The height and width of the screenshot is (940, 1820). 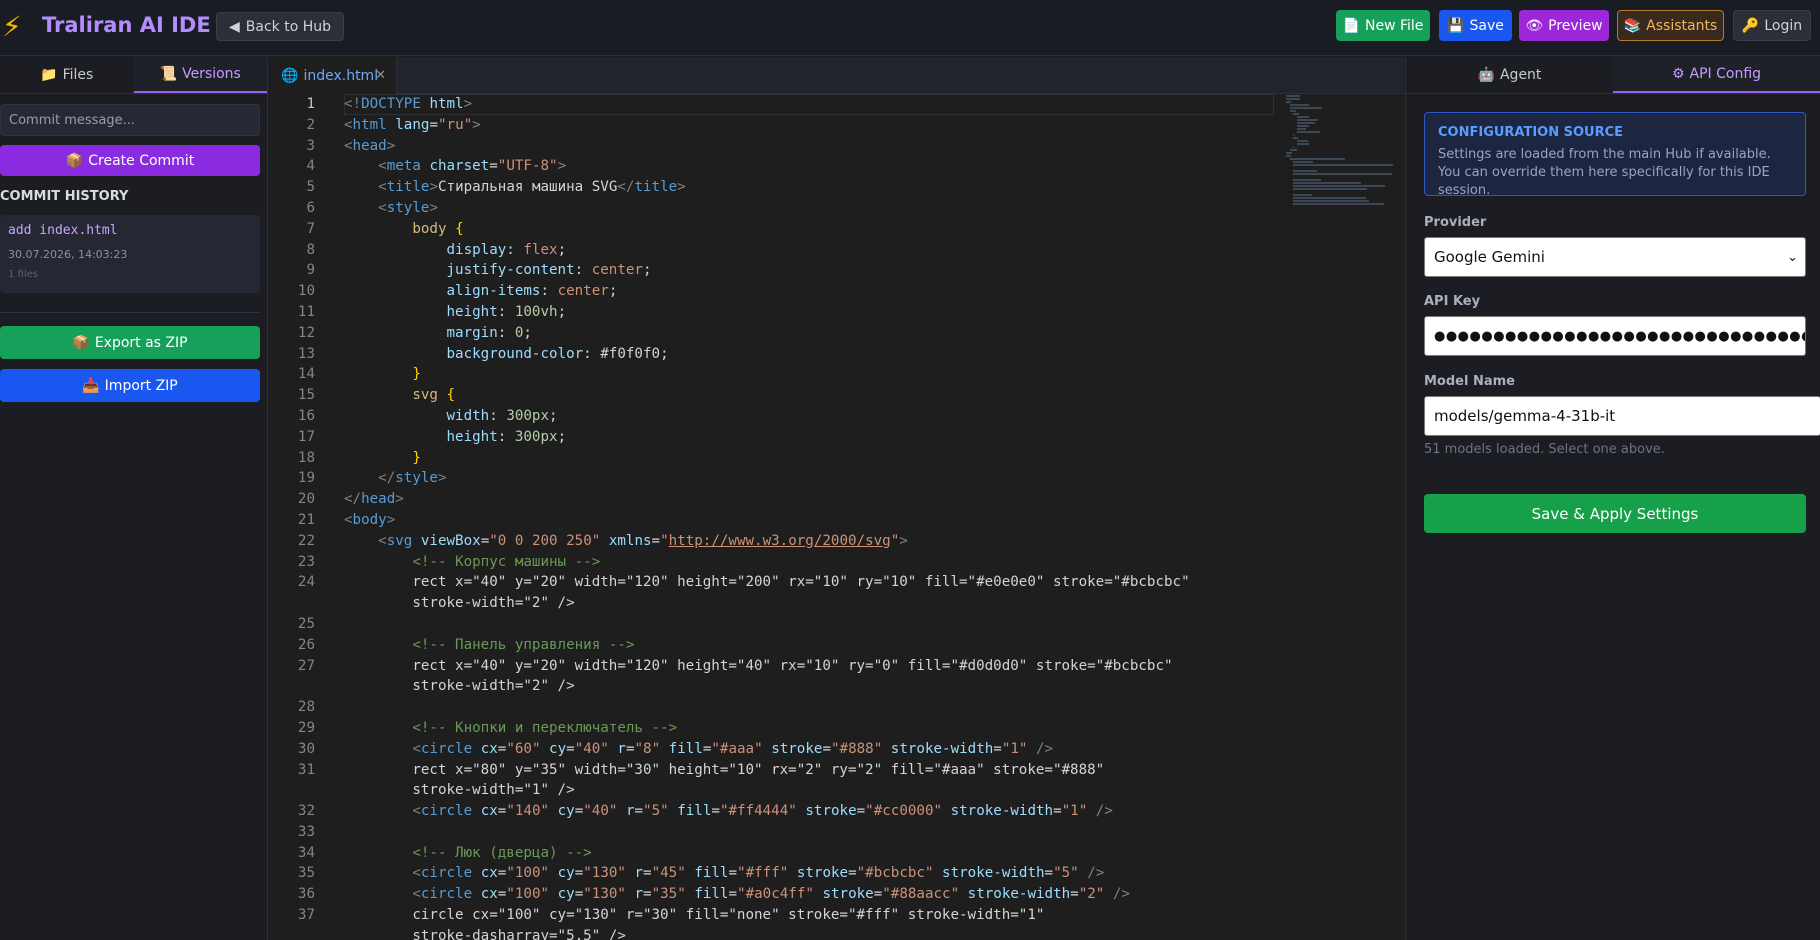 What do you see at coordinates (824, 125) in the screenshot?
I see `code-line: <html lang="ru">` at bounding box center [824, 125].